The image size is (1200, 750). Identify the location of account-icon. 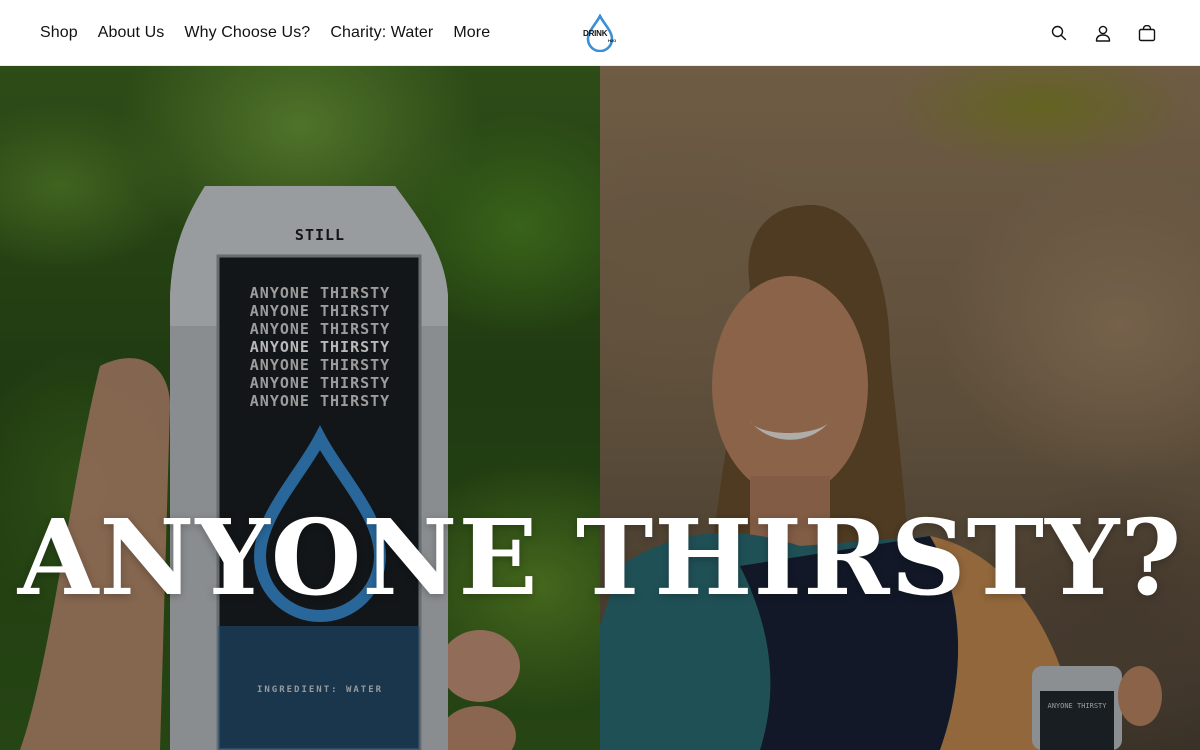
(1103, 33).